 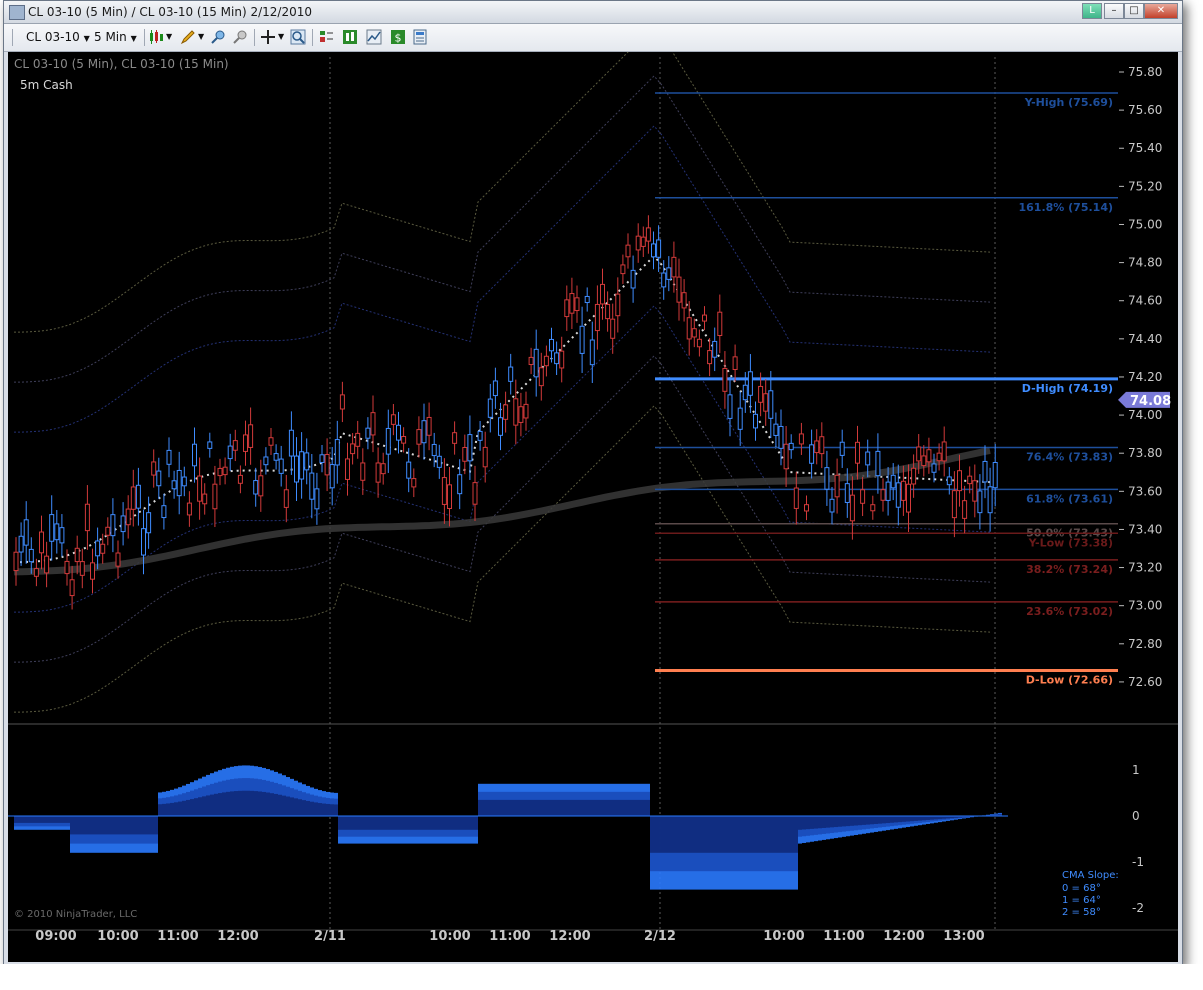 What do you see at coordinates (1114, 11) in the screenshot?
I see `minimize-button: –` at bounding box center [1114, 11].